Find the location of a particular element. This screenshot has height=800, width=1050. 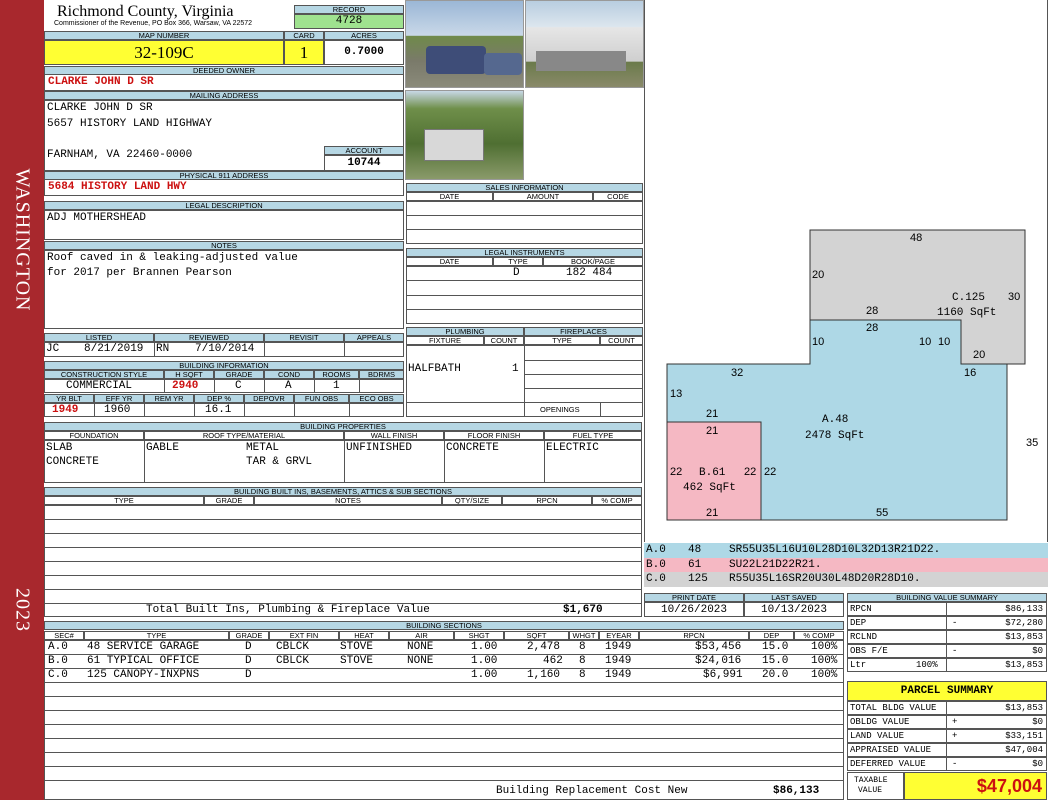

roof-type: GABLE is located at coordinates (163, 448).